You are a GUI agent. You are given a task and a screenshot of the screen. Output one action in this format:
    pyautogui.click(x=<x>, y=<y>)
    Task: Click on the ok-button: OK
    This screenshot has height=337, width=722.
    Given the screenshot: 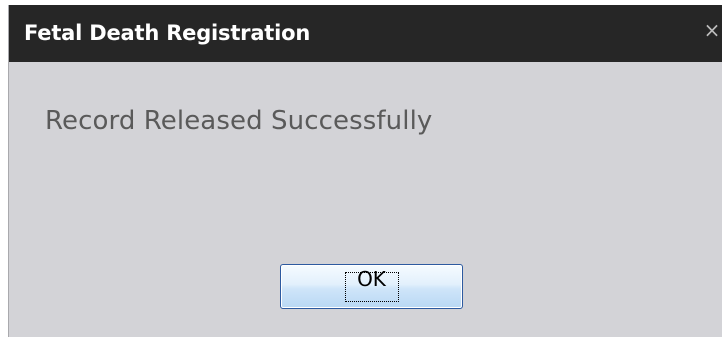 What is the action you would take?
    pyautogui.click(x=371, y=286)
    